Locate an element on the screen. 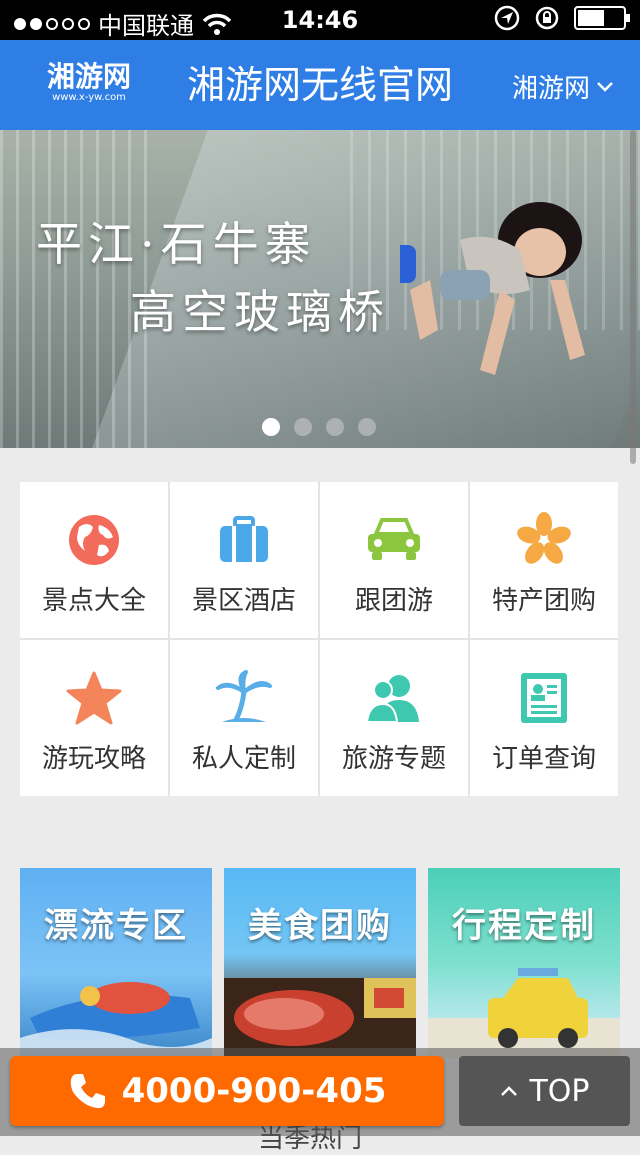 This screenshot has width=640, height=1155. banner-title-line2: 高空玻璃桥 is located at coordinates (260, 312).